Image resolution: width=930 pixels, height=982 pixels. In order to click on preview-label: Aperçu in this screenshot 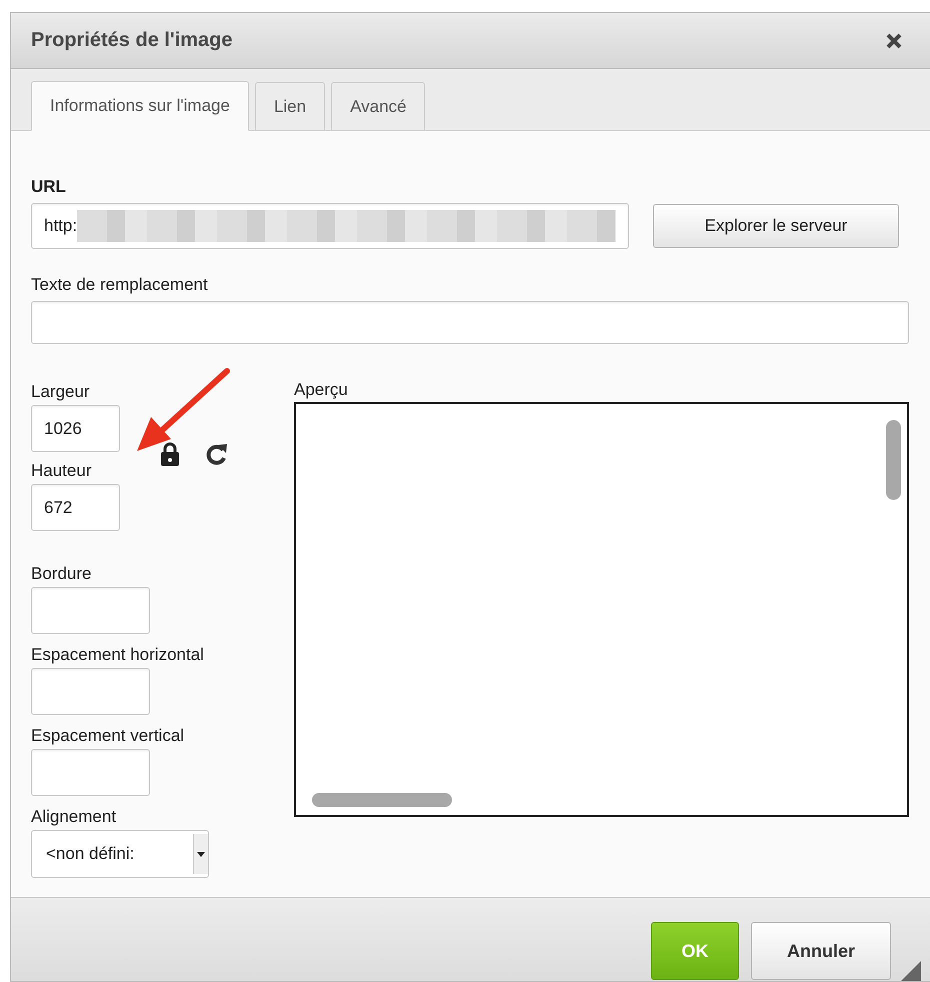, I will do `click(321, 390)`.